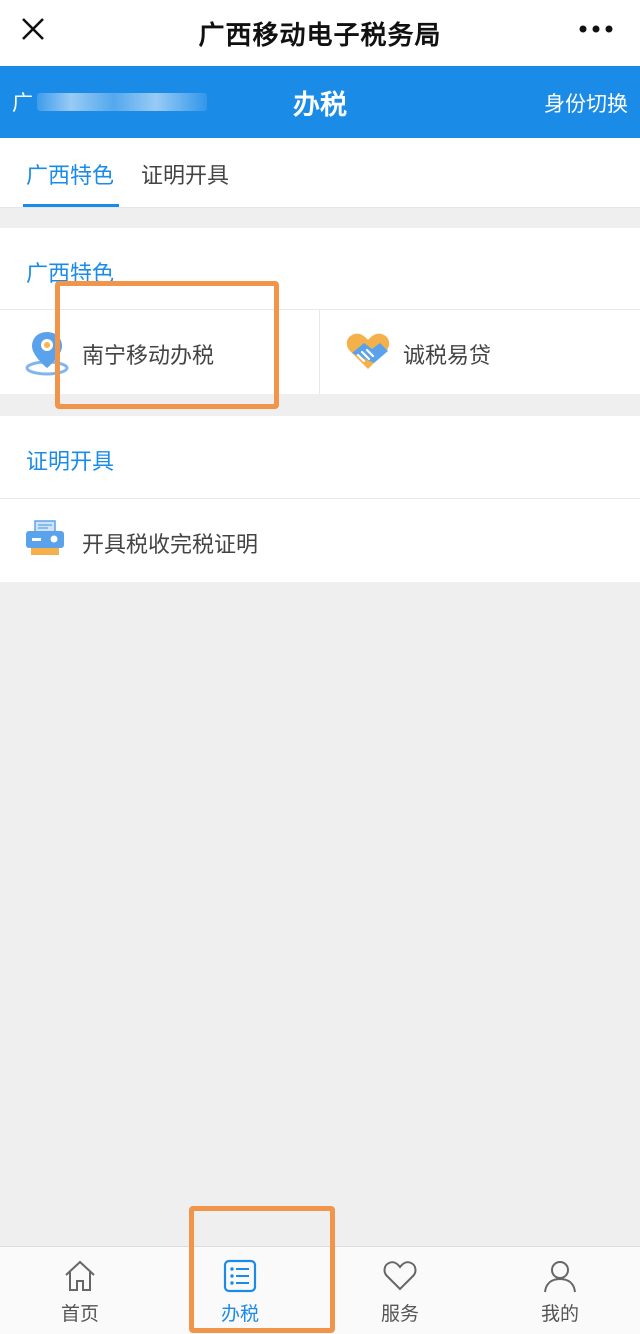  Describe the element at coordinates (71, 205) in the screenshot. I see `active-tab-indicator` at that location.